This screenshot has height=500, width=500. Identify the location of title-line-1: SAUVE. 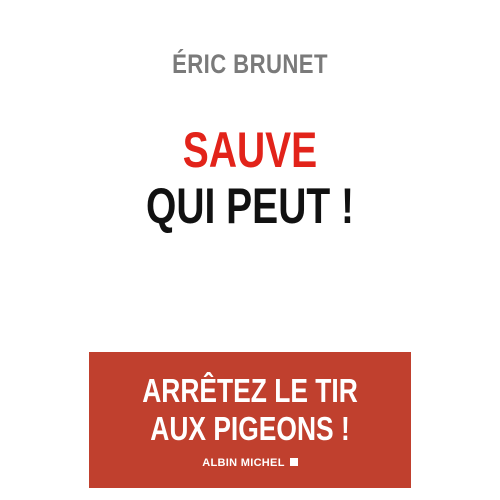
(250, 150).